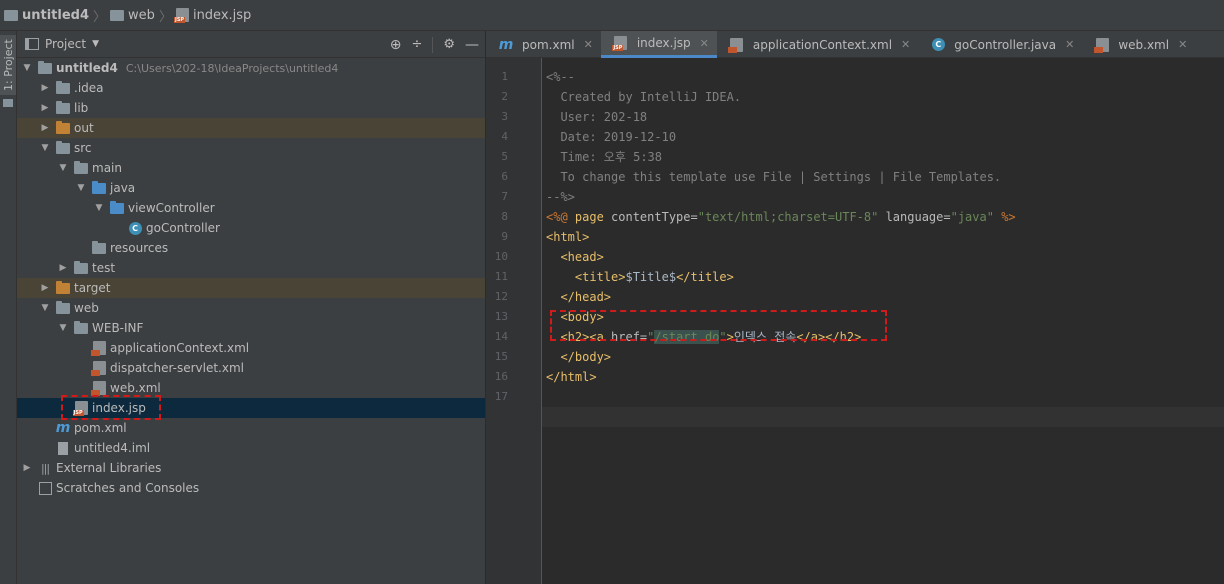  Describe the element at coordinates (251, 148) in the screenshot. I see `tree-item: ▼ src` at that location.